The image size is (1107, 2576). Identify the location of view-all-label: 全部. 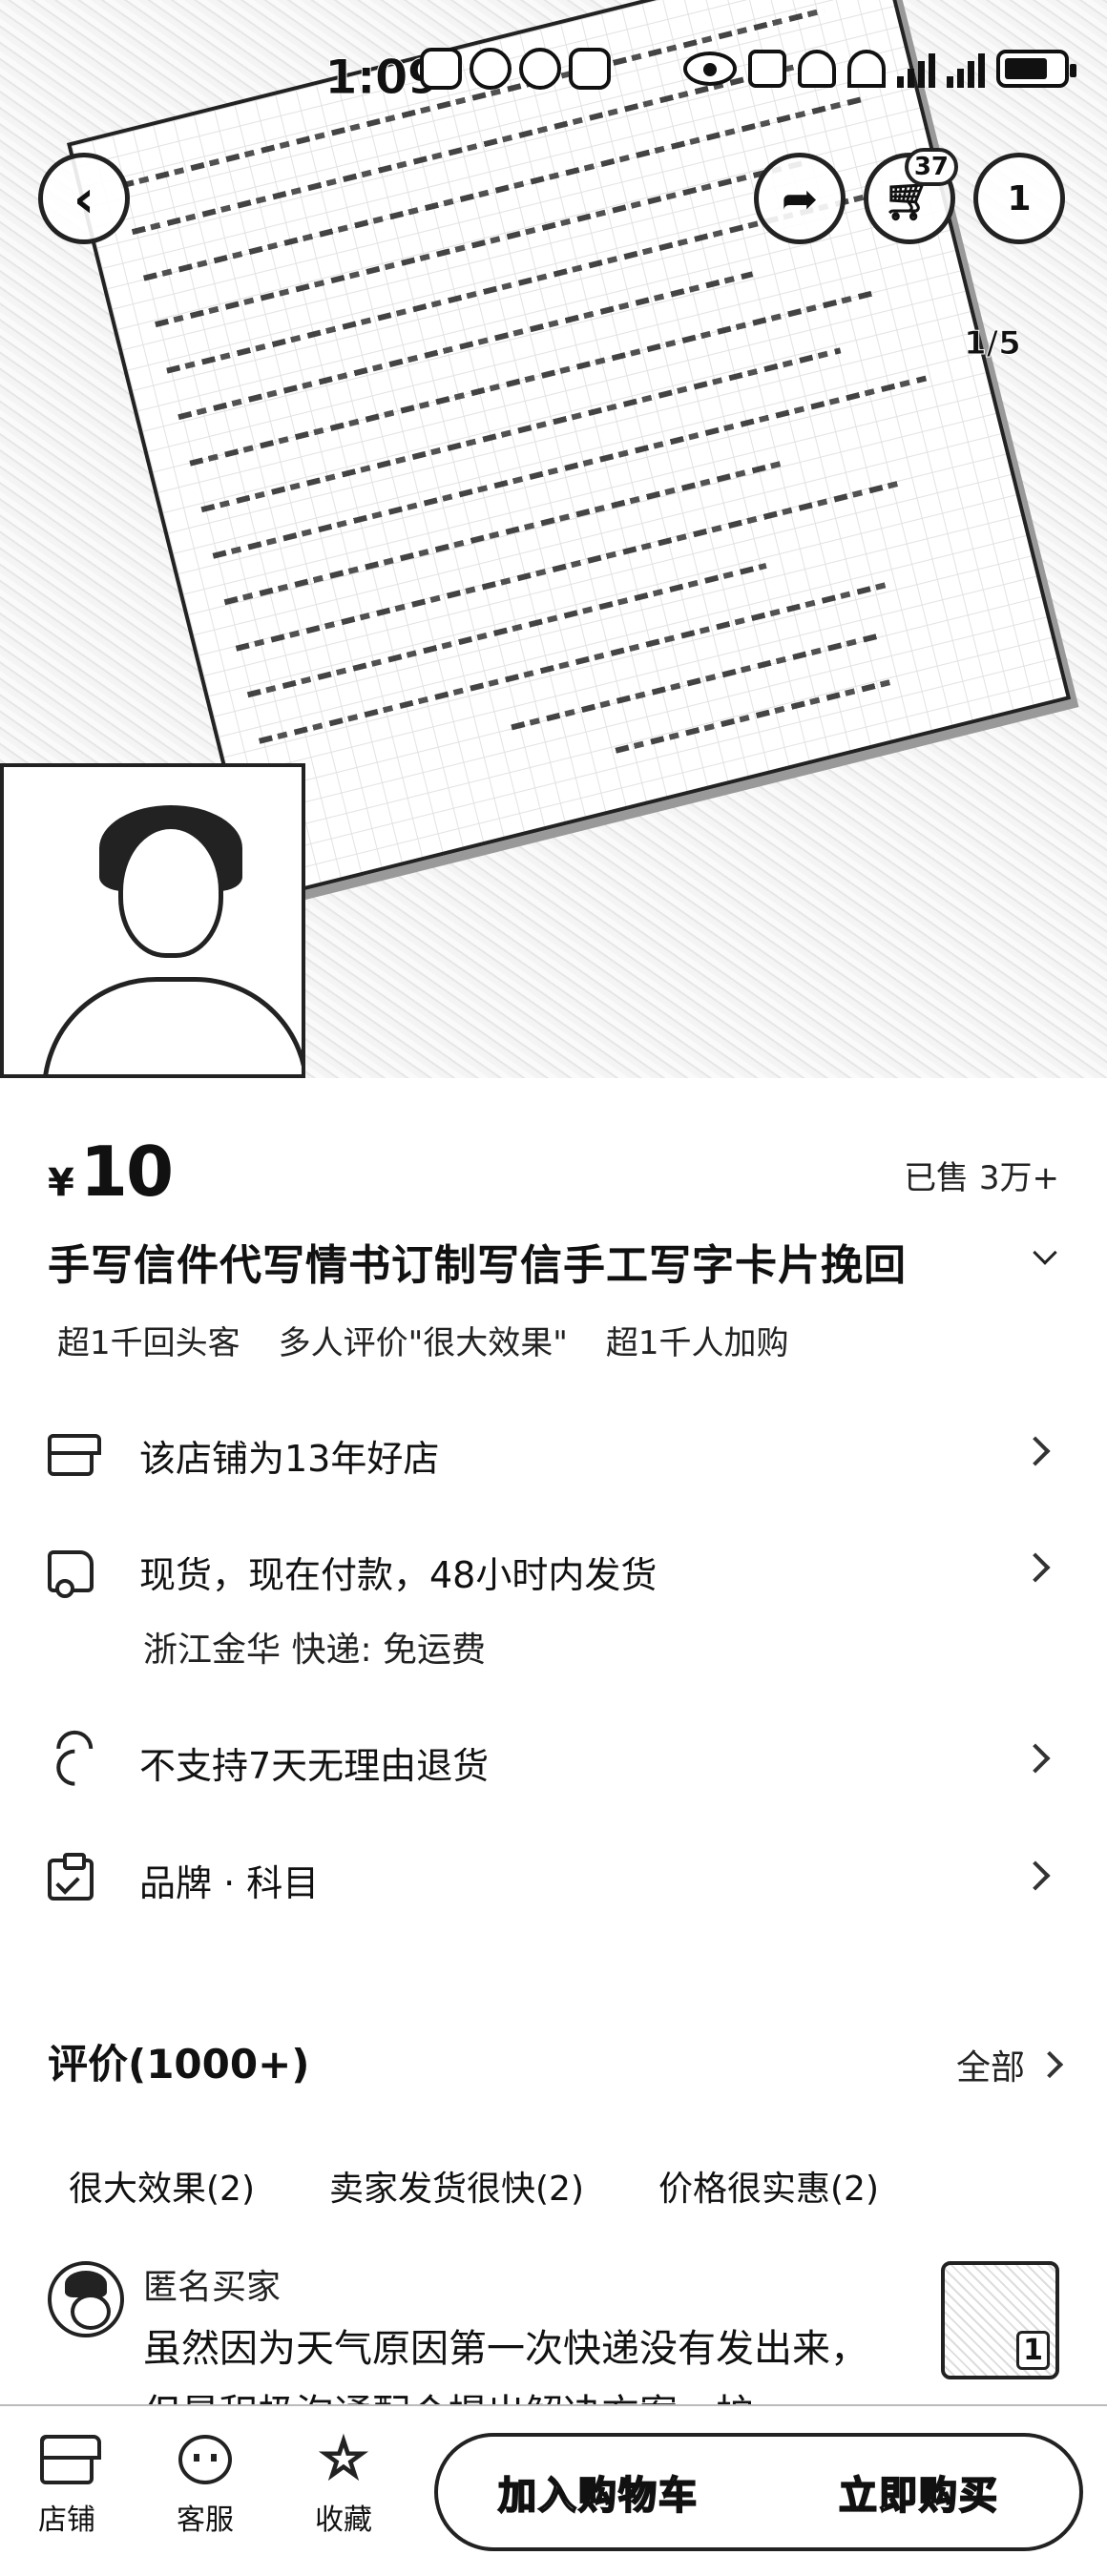
(990, 2068).